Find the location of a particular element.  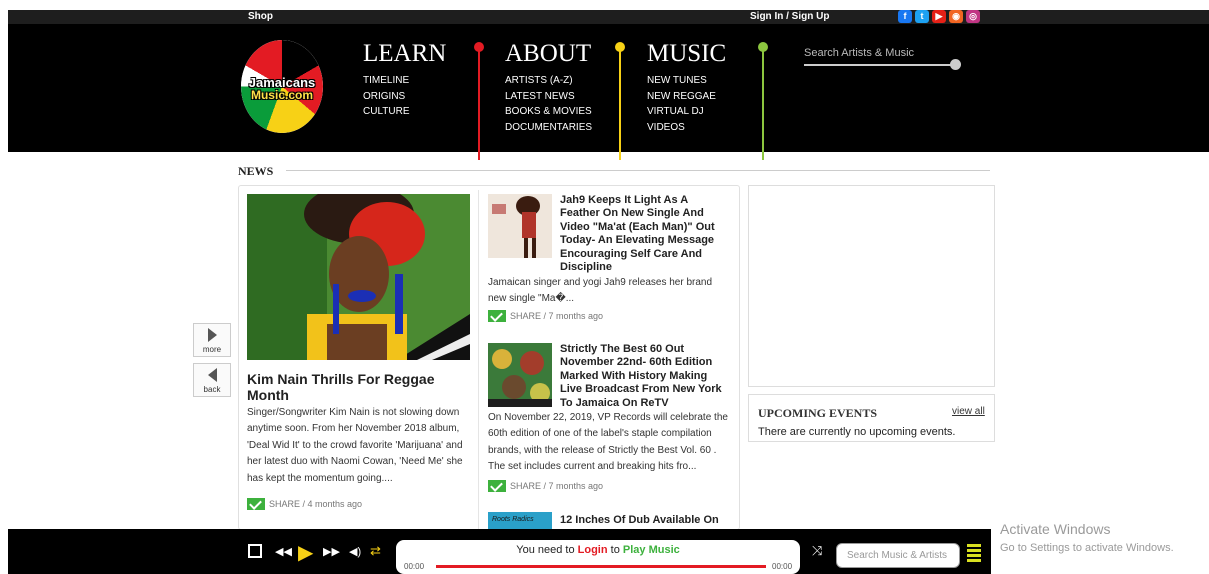

play-icon: ▶ is located at coordinates (305, 552).